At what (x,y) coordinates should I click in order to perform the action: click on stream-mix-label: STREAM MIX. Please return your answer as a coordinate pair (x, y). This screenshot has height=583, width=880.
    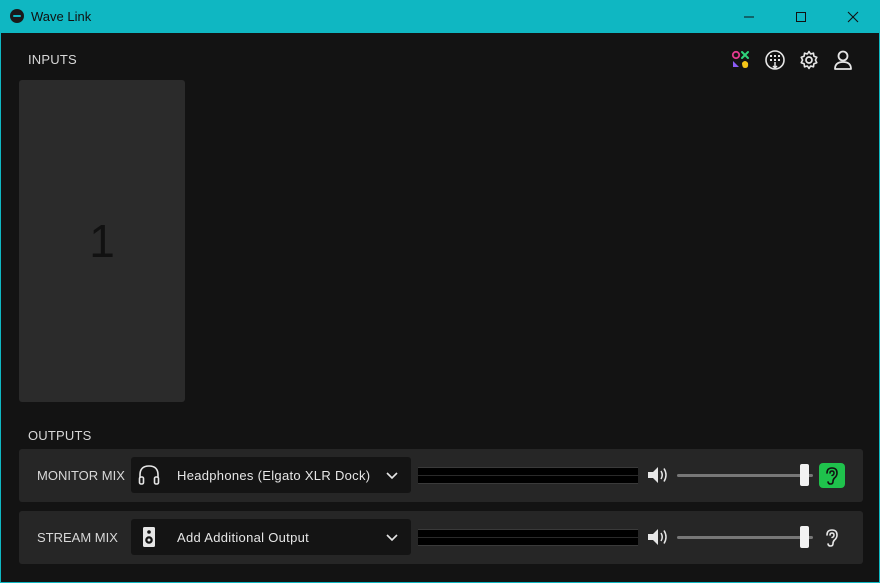
    Looking at the image, I should click on (77, 537).